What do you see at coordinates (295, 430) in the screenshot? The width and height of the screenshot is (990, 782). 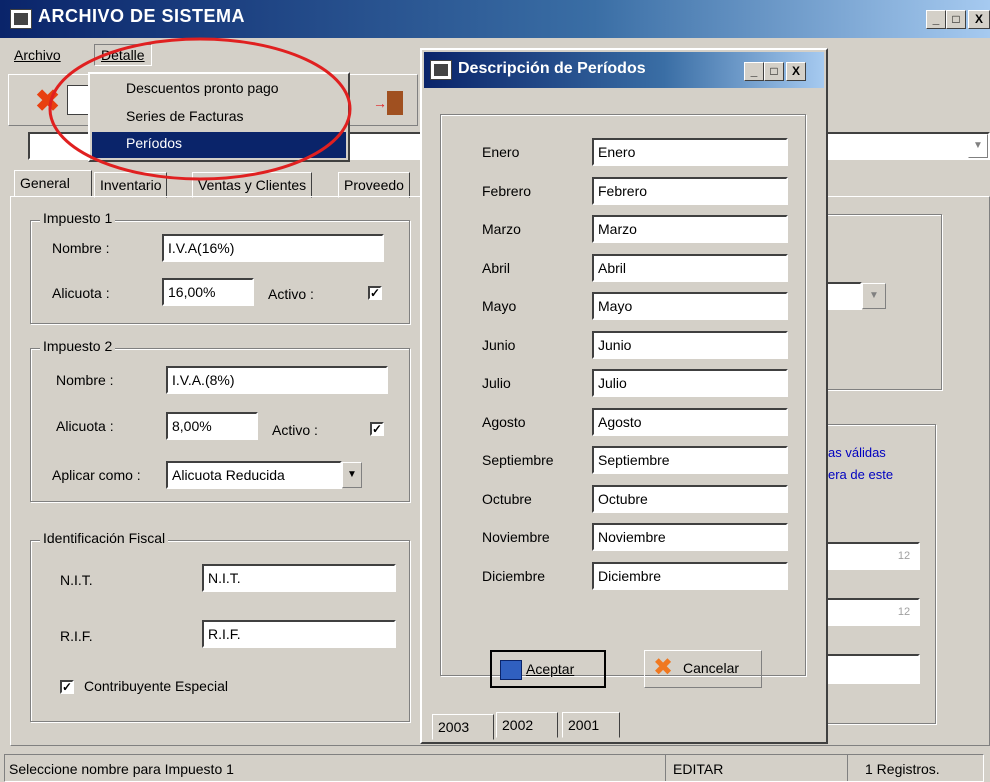 I see `impuesto2-activo-label: Activo :` at bounding box center [295, 430].